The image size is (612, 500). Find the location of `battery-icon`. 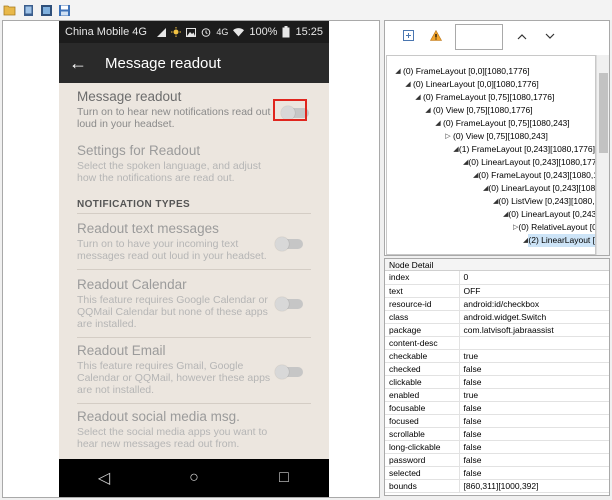

battery-icon is located at coordinates (286, 32).